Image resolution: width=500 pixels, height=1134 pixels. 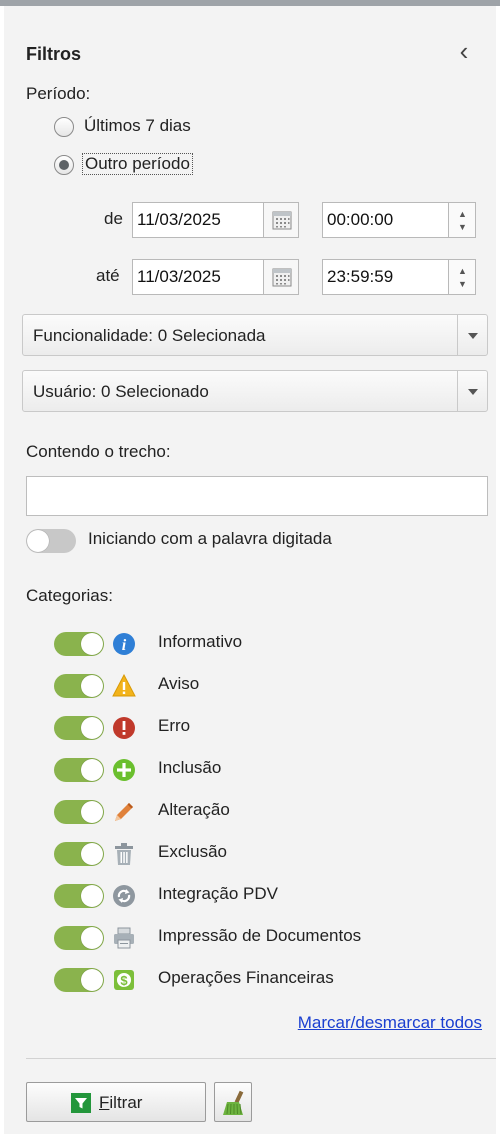 What do you see at coordinates (390, 1023) in the screenshot?
I see `toggle-all-link: Marcar/desmarcar todos` at bounding box center [390, 1023].